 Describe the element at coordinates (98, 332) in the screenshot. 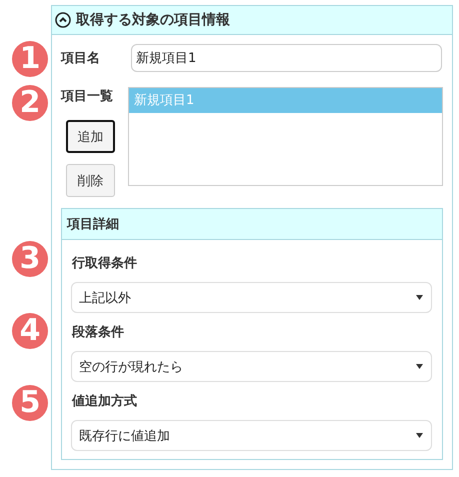

I see `field-label: 段落条件` at that location.